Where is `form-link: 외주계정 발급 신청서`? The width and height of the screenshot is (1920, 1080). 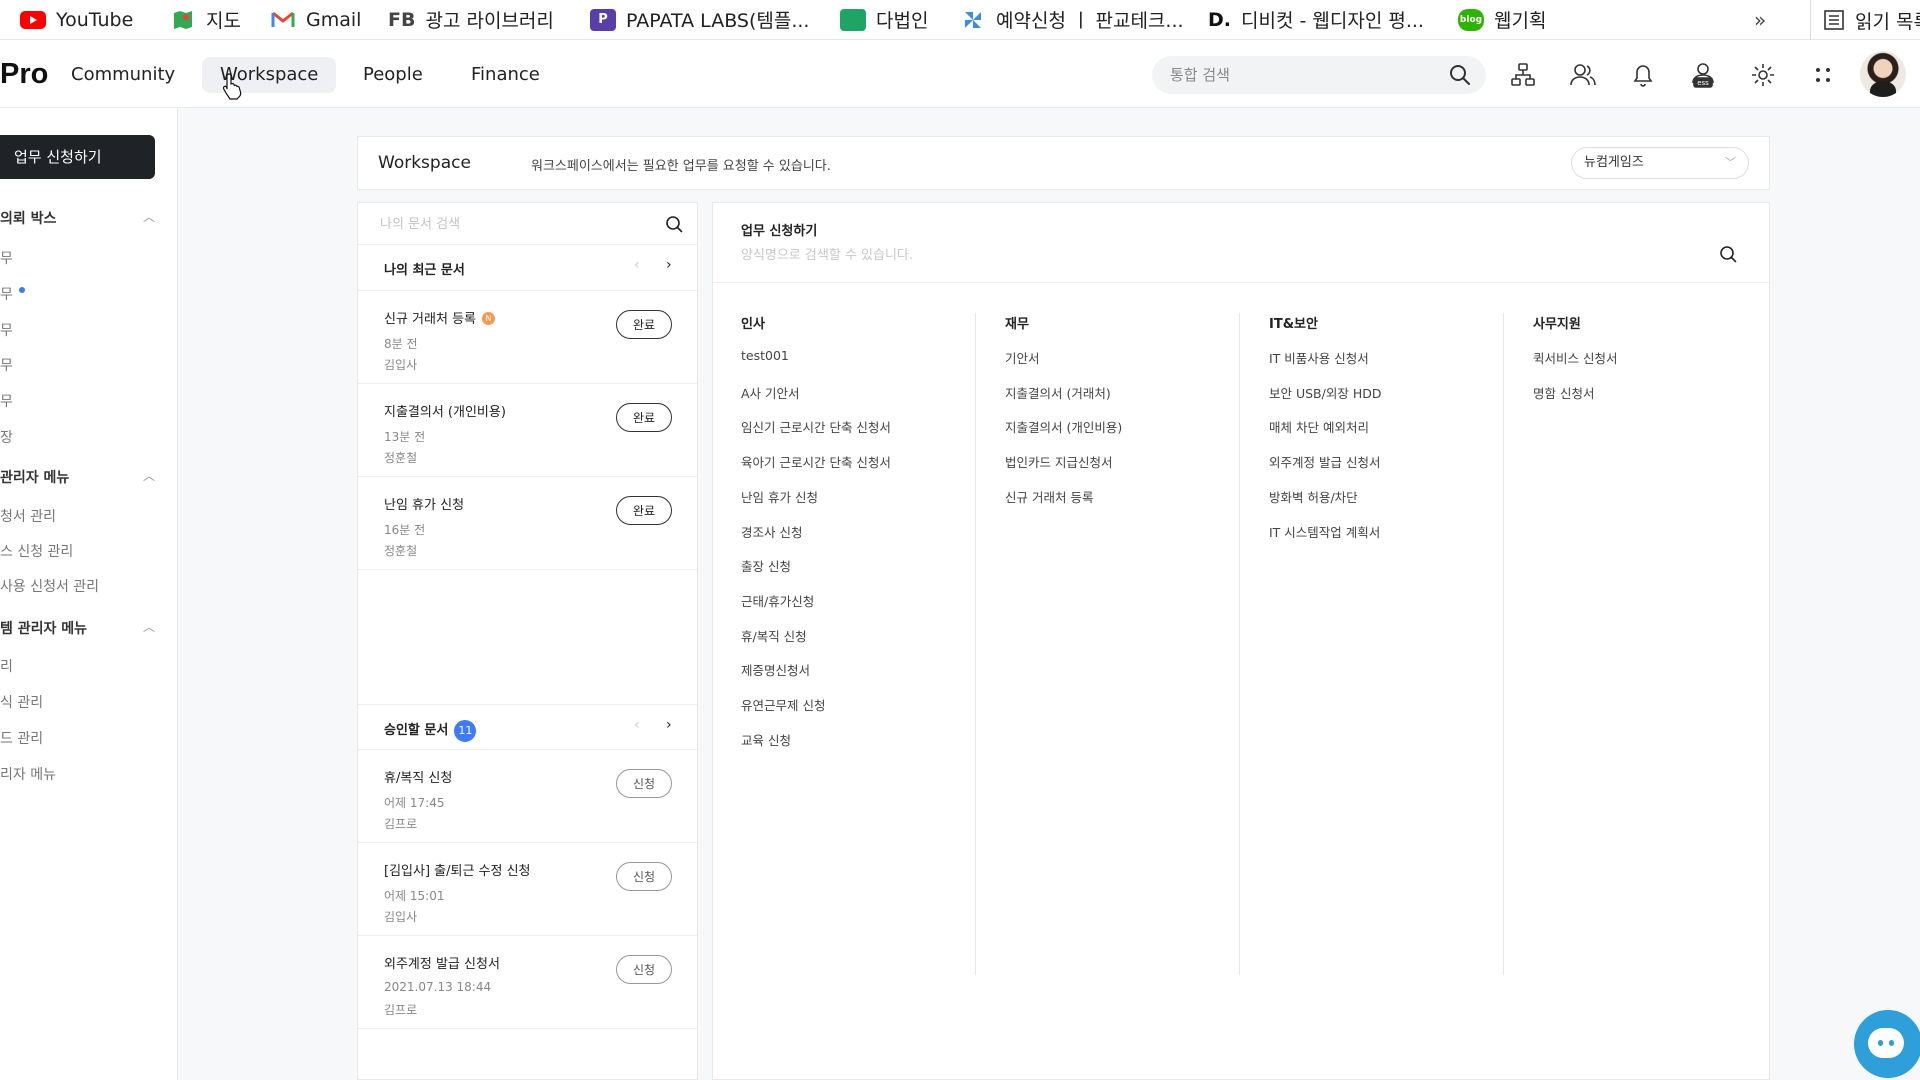 form-link: 외주계정 발급 신청서 is located at coordinates (1324, 461).